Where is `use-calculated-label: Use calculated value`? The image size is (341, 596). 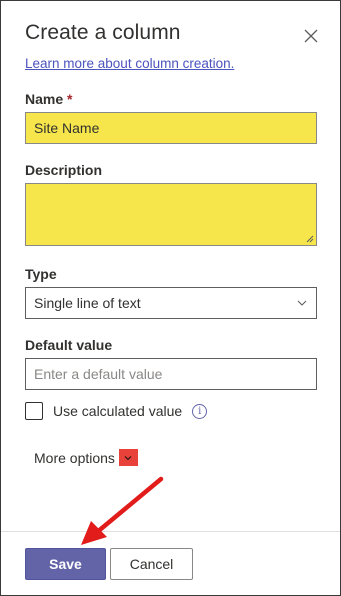 use-calculated-label: Use calculated value is located at coordinates (118, 411).